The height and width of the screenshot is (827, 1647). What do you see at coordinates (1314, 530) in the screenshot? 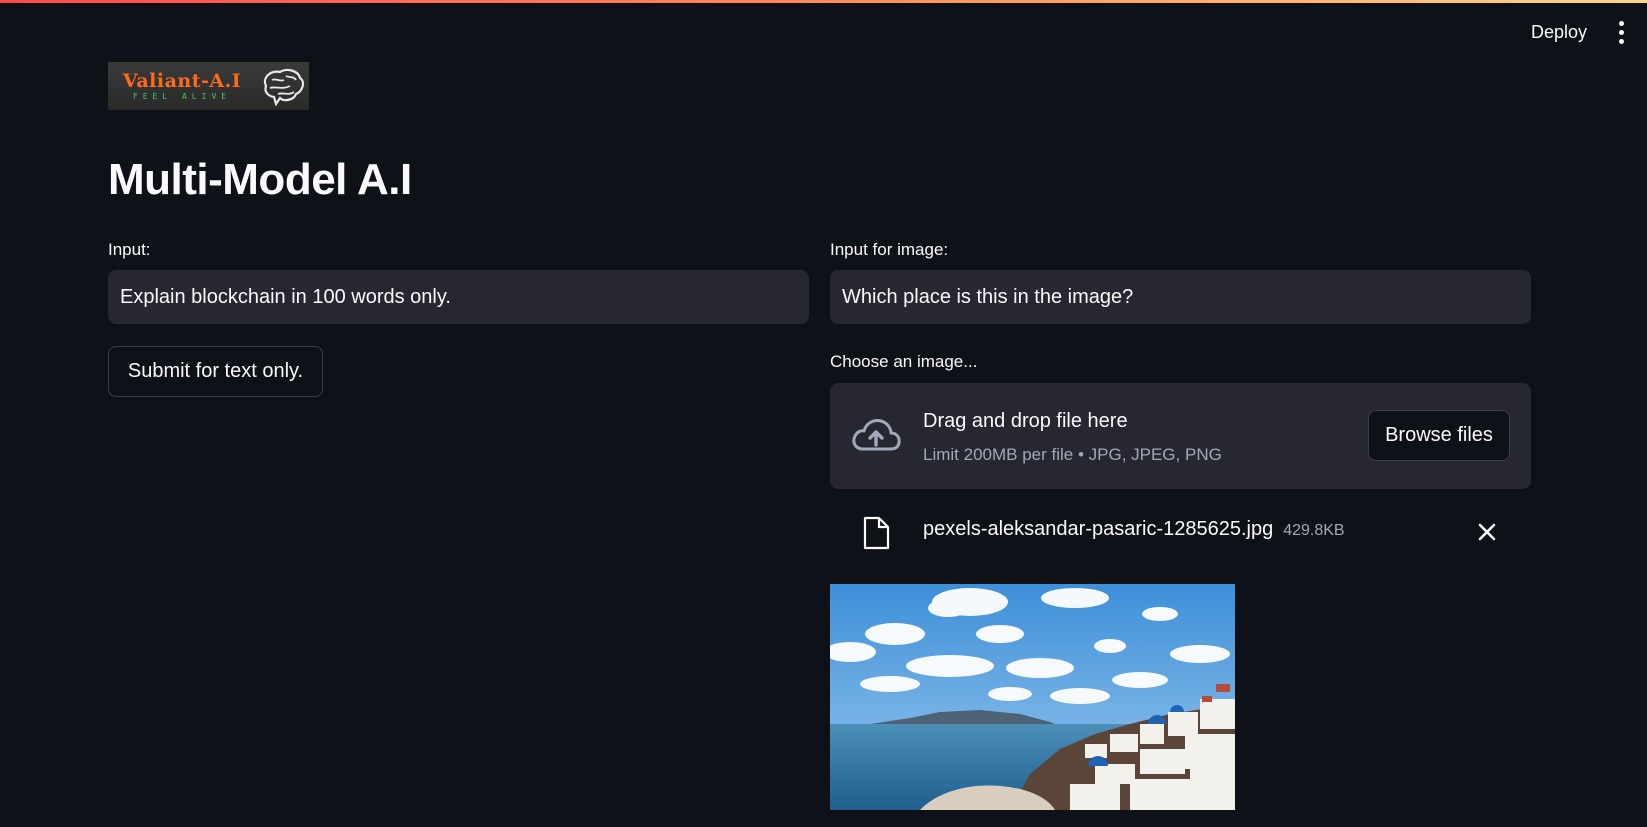
I see `uploaded-file-size: 429.8KB` at bounding box center [1314, 530].